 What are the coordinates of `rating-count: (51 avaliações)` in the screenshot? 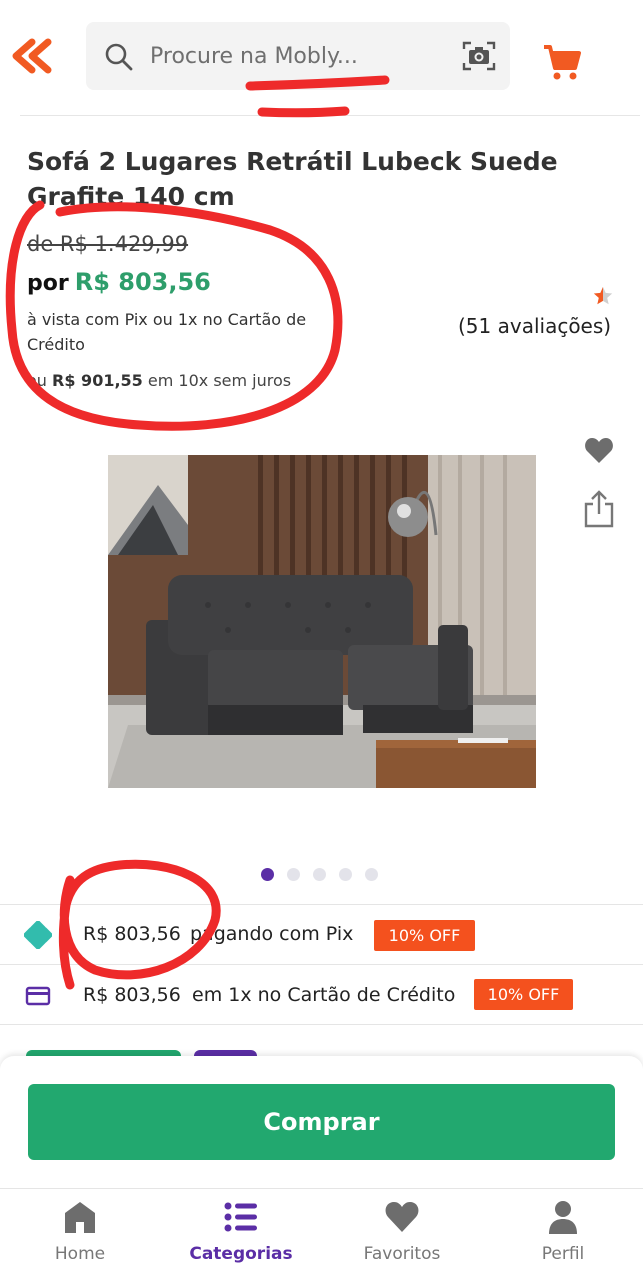 It's located at (534, 326).